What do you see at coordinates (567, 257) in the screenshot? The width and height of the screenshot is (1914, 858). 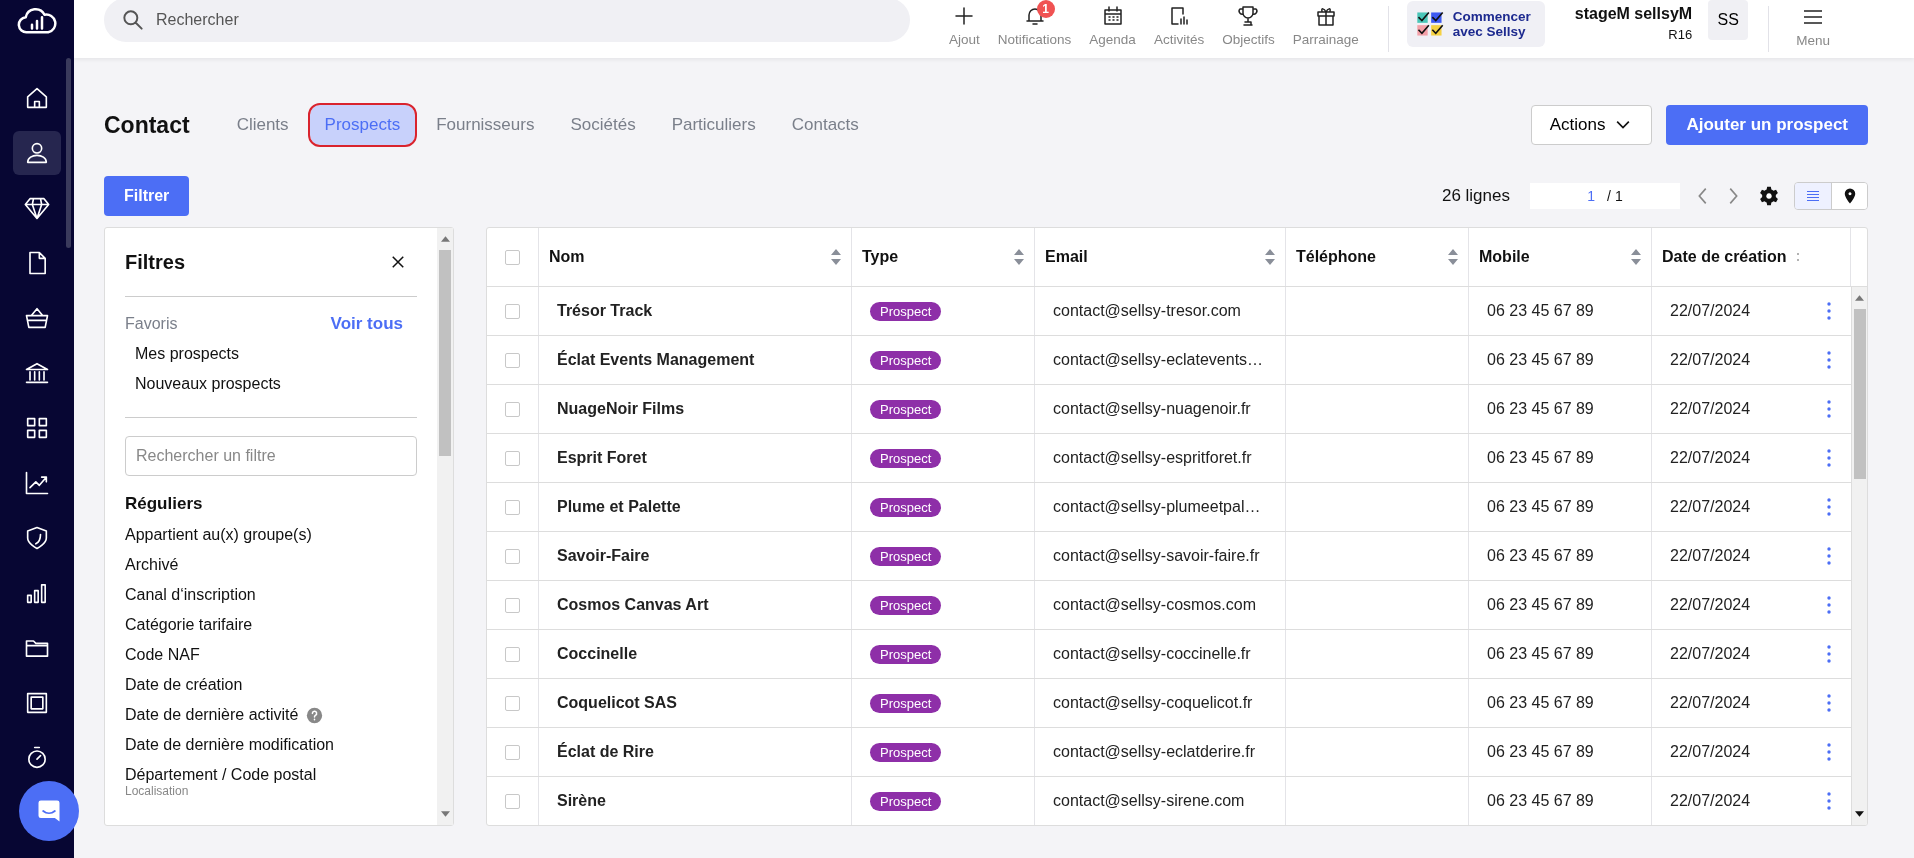 I see `column-header: Nom` at bounding box center [567, 257].